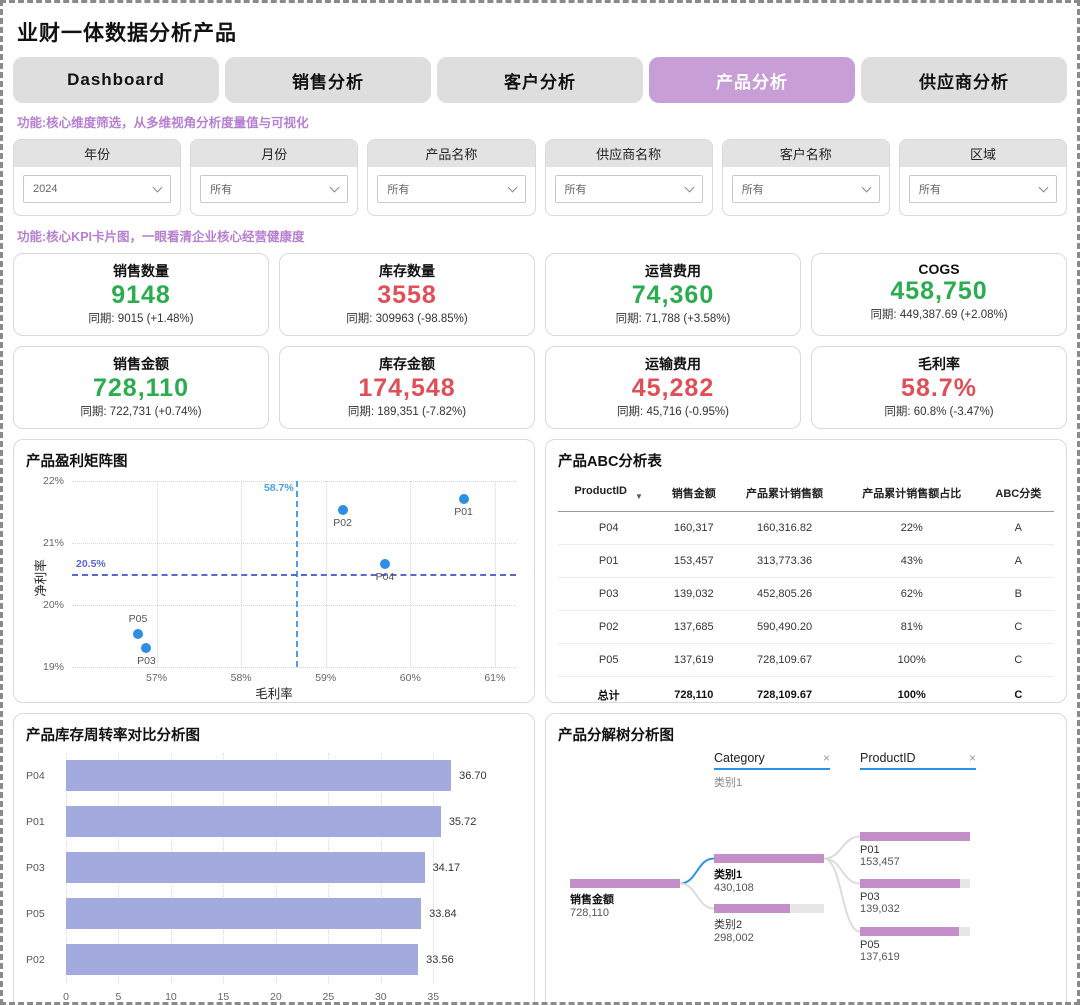 The height and width of the screenshot is (1005, 1080). Describe the element at coordinates (242, 959) in the screenshot. I see `bar-p02` at that location.